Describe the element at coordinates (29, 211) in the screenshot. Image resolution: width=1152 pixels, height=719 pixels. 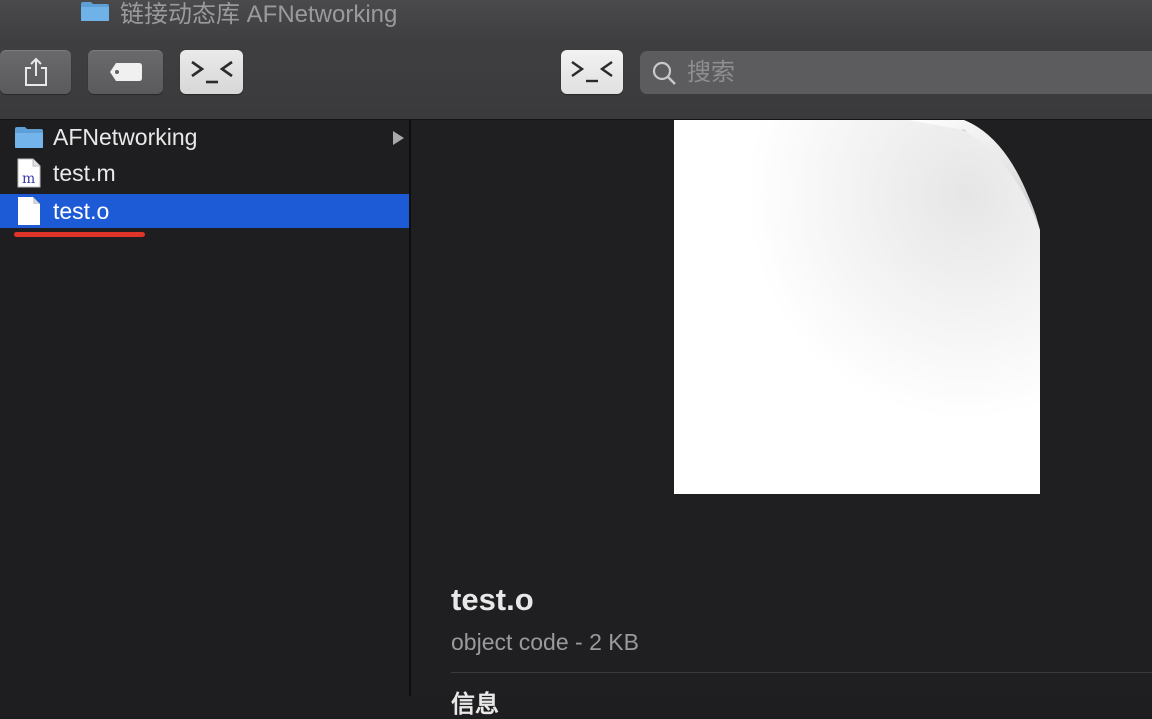
I see `blank-document-icon` at that location.